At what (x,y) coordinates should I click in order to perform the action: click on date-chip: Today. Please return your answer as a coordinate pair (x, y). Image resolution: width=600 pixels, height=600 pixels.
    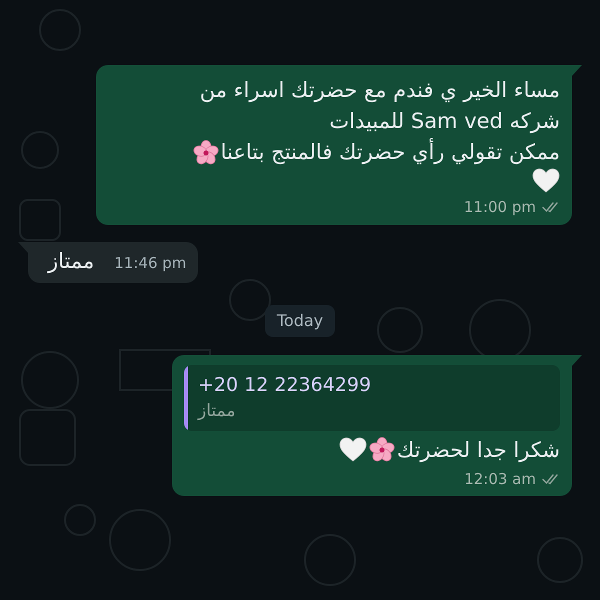
    Looking at the image, I should click on (300, 320).